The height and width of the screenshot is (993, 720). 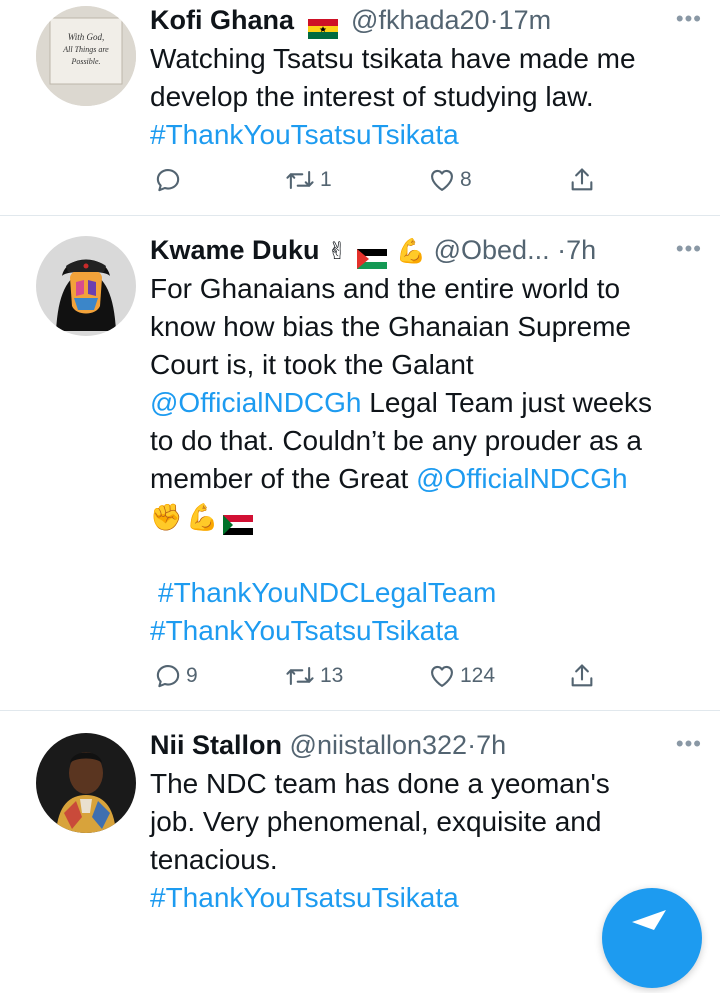 I want to click on tweet-header: Kwame Duku ✌ 💪 @Obed... ·7h, so click(x=425, y=250).